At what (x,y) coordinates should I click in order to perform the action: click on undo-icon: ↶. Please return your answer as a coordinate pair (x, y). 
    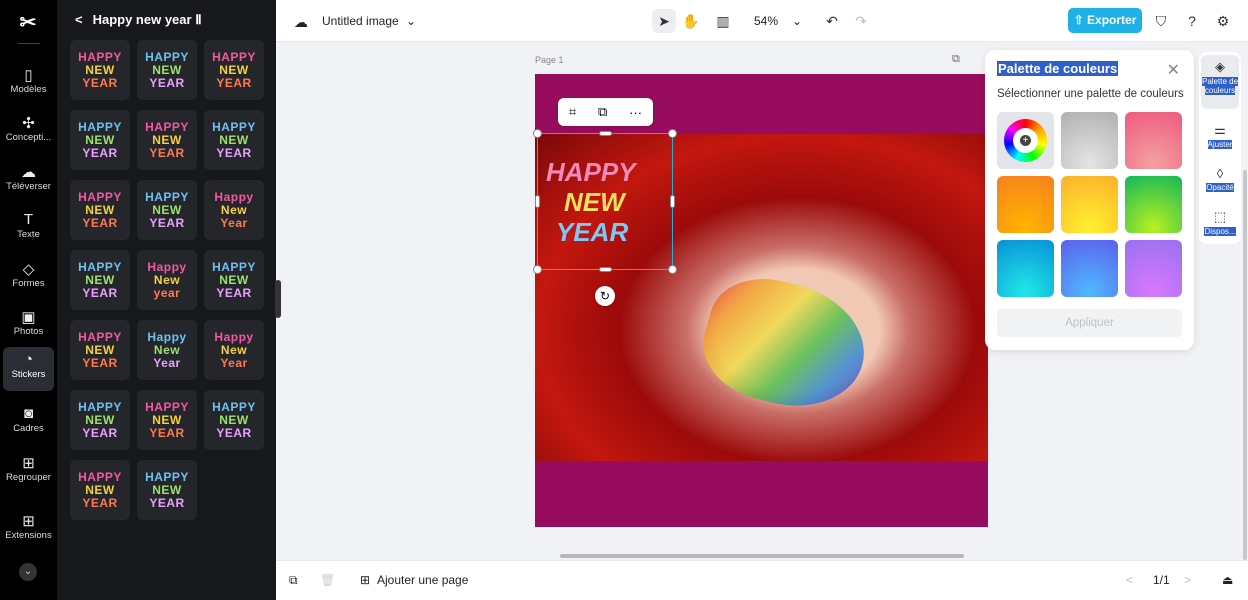
    Looking at the image, I should click on (832, 21).